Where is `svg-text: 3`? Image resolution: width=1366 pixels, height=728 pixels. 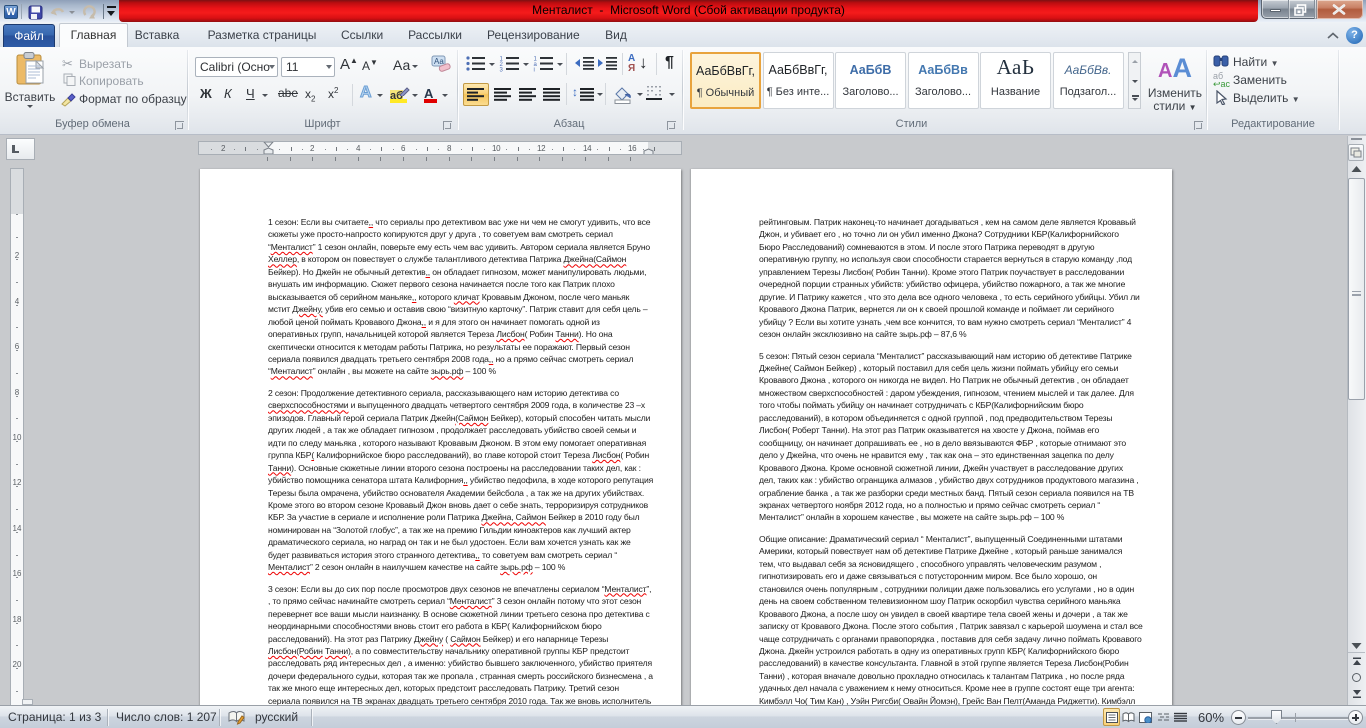 svg-text: 3 is located at coordinates (502, 71).